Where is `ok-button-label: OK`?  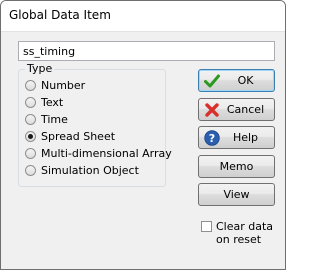 ok-button-label: OK is located at coordinates (245, 80).